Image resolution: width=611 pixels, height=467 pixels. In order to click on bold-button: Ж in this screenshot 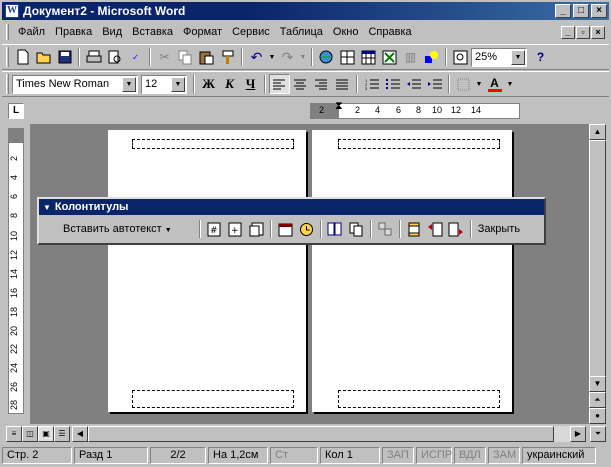, I will do `click(208, 84)`.